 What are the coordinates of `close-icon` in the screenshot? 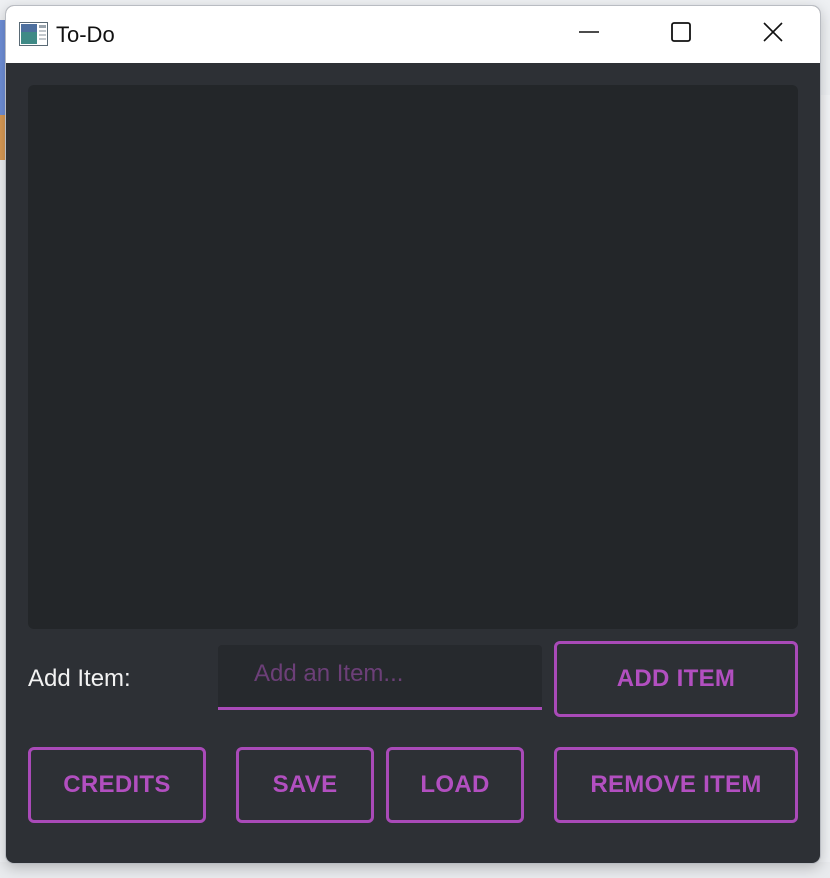 It's located at (773, 34).